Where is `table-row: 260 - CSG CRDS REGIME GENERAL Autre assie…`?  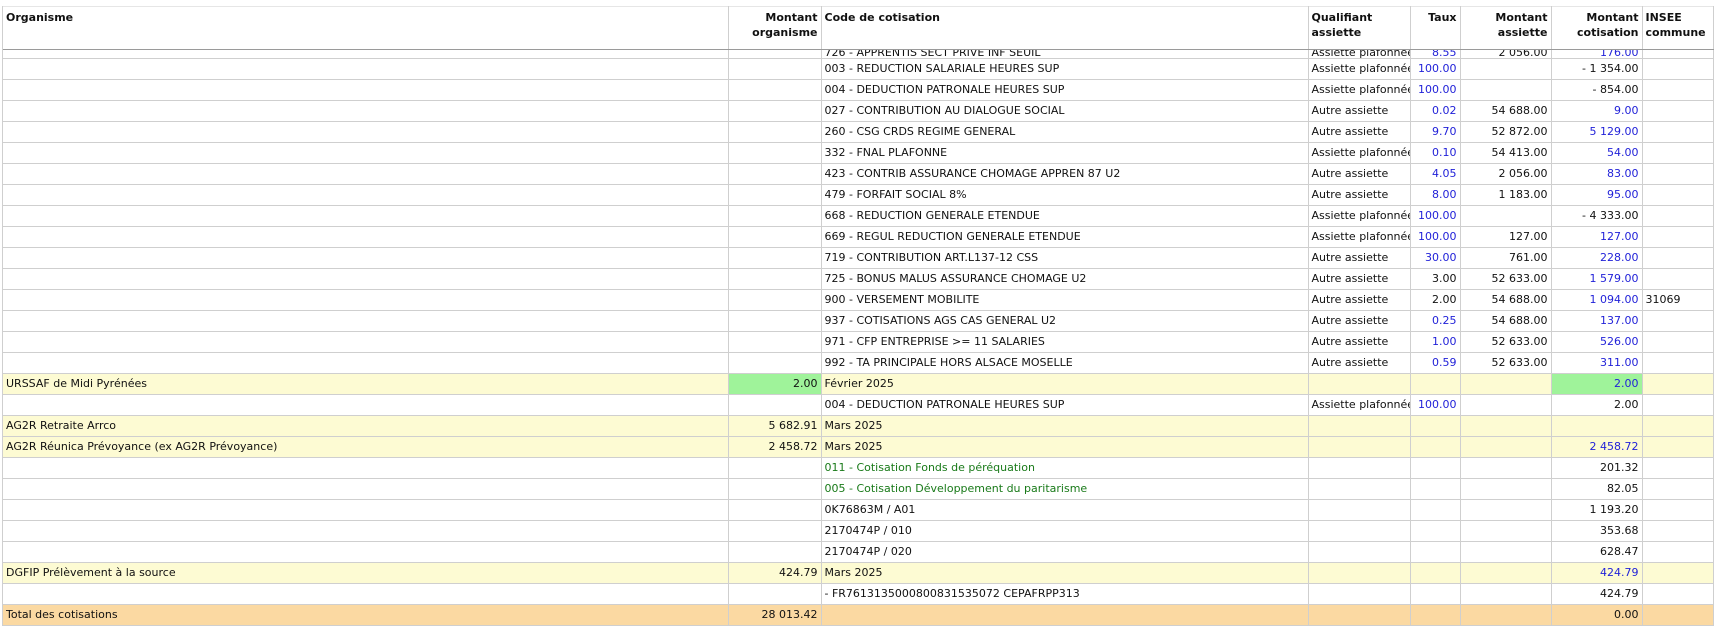 table-row: 260 - CSG CRDS REGIME GENERAL Autre assie… is located at coordinates (858, 132).